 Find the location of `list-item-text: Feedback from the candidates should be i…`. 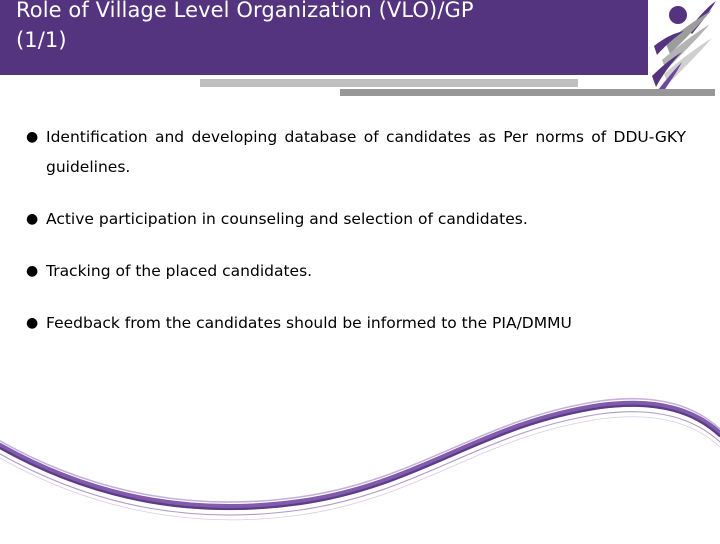

list-item-text: Feedback from the candidates should be i… is located at coordinates (309, 323).